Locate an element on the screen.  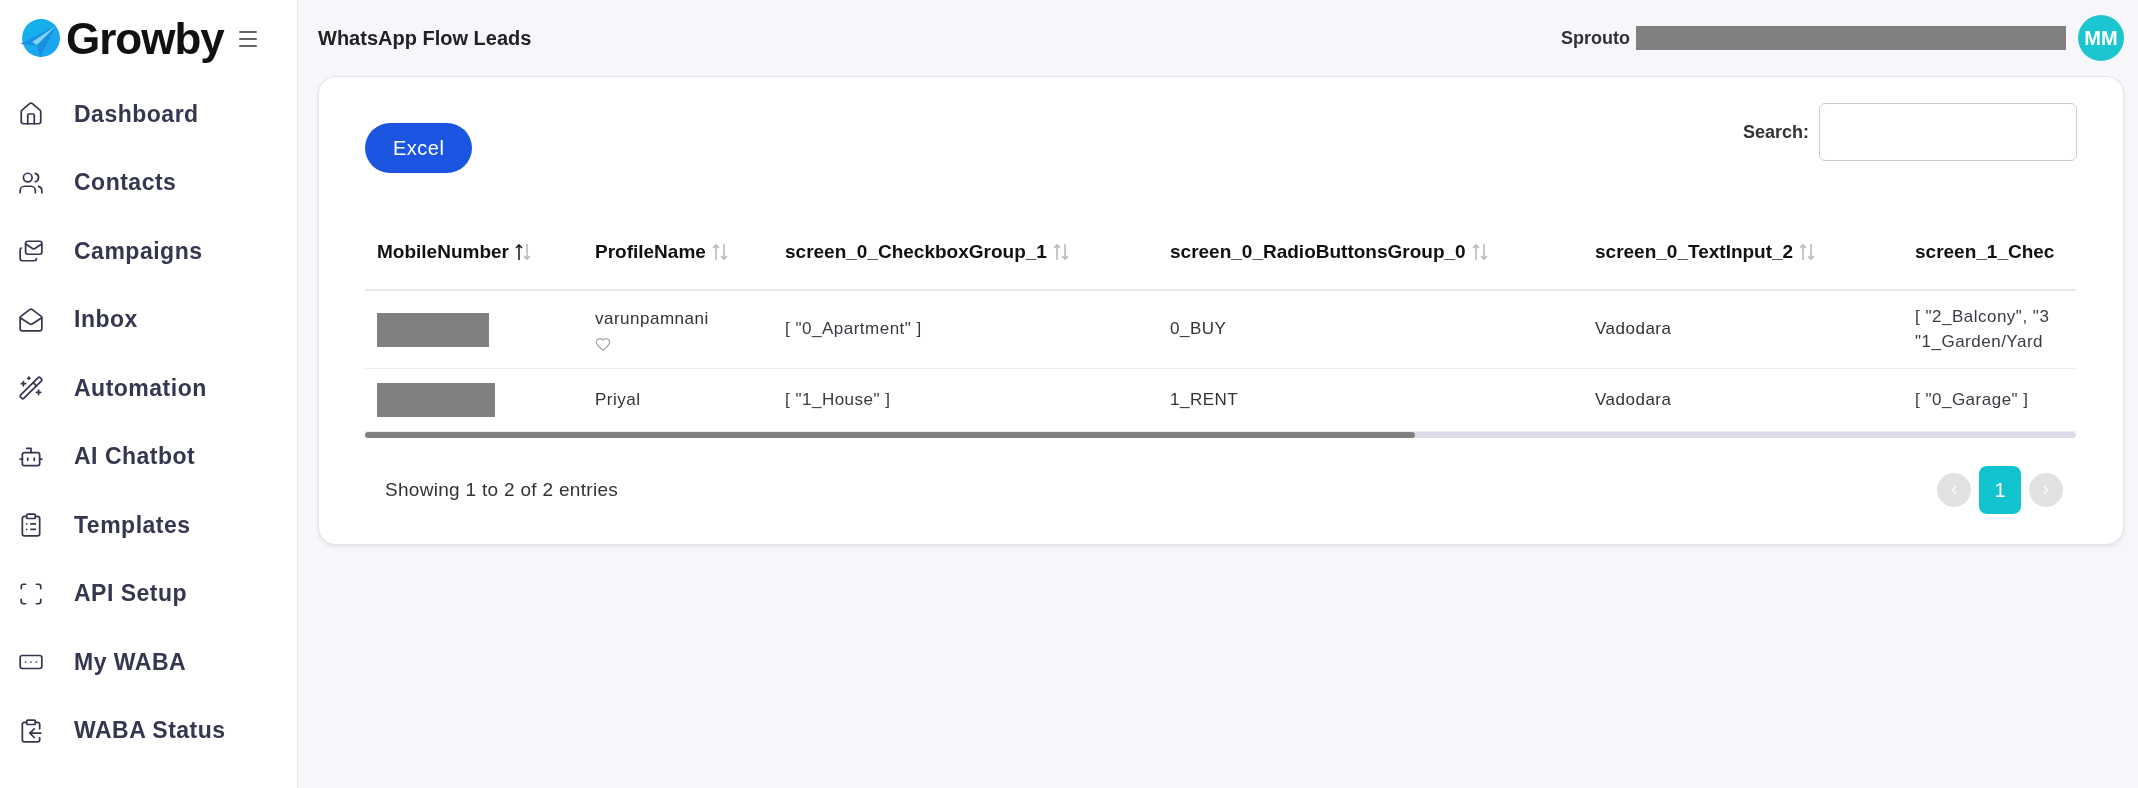
sidebar-item: Campaigns is located at coordinates (157, 251).